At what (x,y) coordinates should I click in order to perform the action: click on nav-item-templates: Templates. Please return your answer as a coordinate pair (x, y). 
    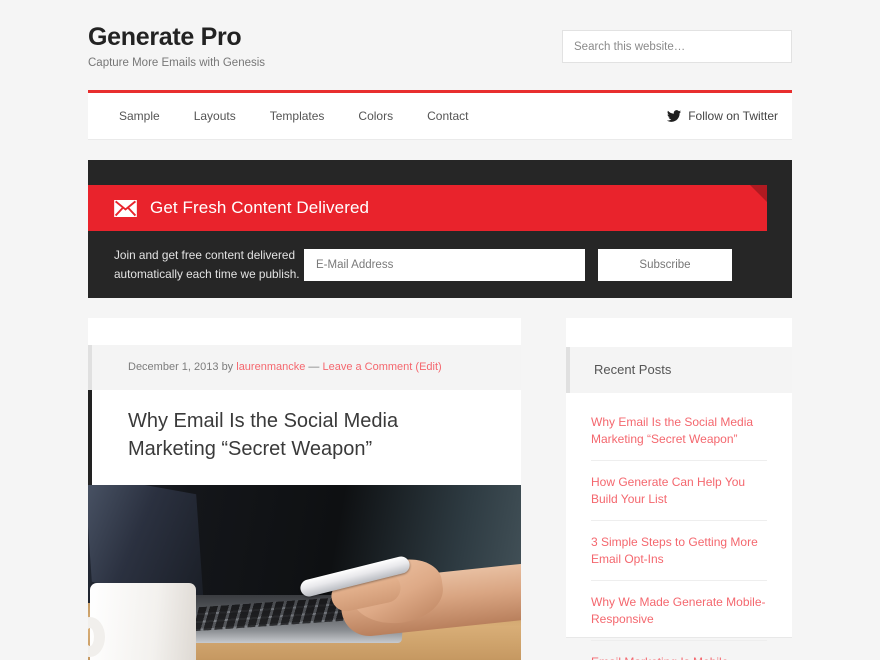
    Looking at the image, I should click on (297, 116).